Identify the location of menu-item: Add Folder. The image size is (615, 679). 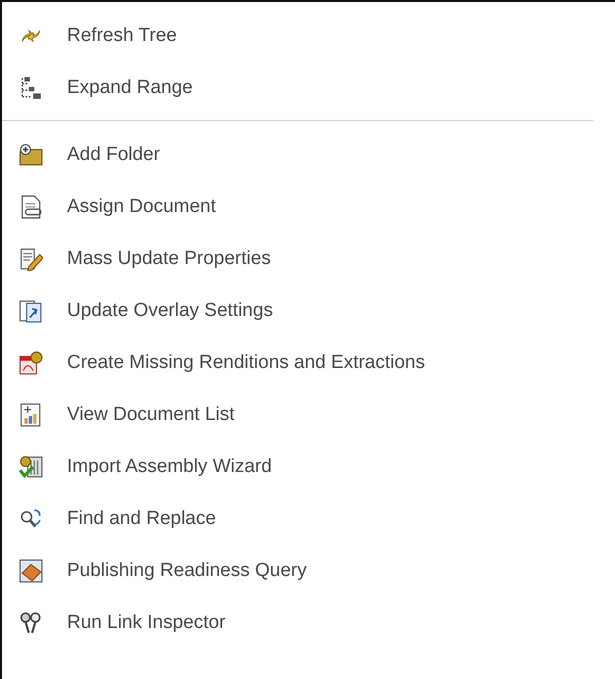
(113, 155).